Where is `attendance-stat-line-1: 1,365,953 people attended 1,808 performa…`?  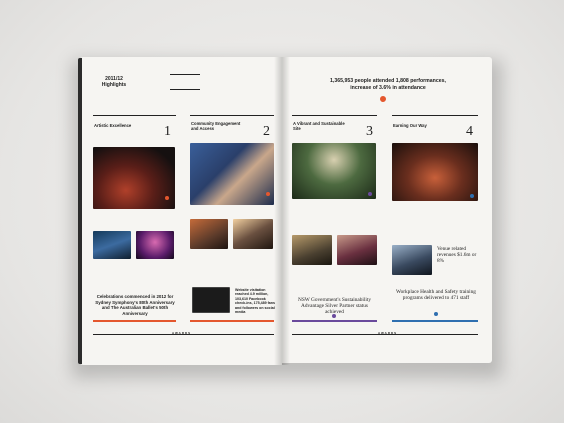 attendance-stat-line-1: 1,365,953 people attended 1,808 performa… is located at coordinates (388, 81).